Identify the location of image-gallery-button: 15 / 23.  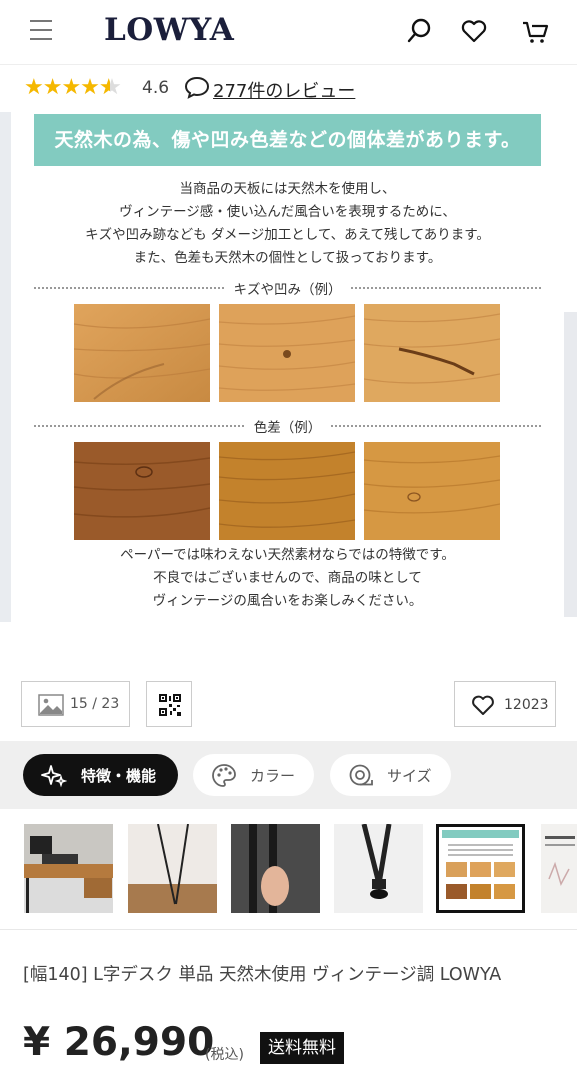
(75, 704).